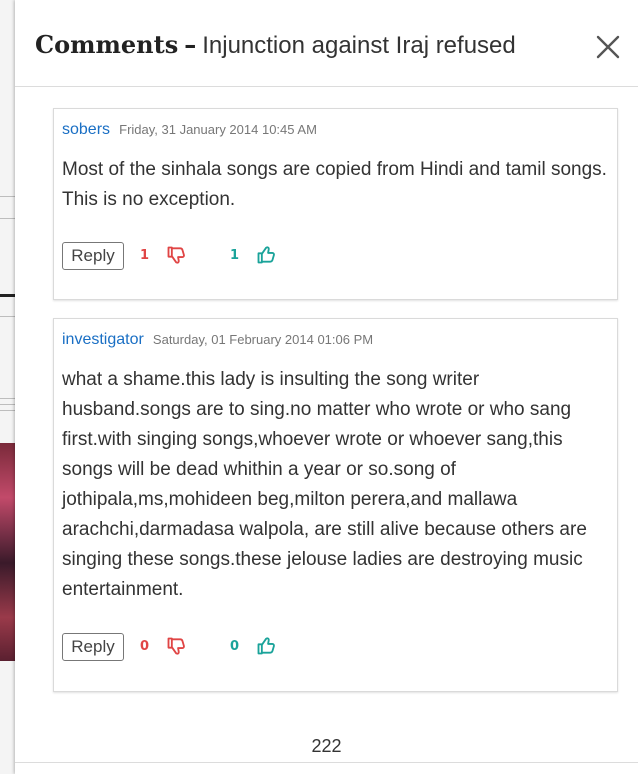  What do you see at coordinates (359, 45) in the screenshot?
I see `modal-title-sub: Injunction against Iraj refused` at bounding box center [359, 45].